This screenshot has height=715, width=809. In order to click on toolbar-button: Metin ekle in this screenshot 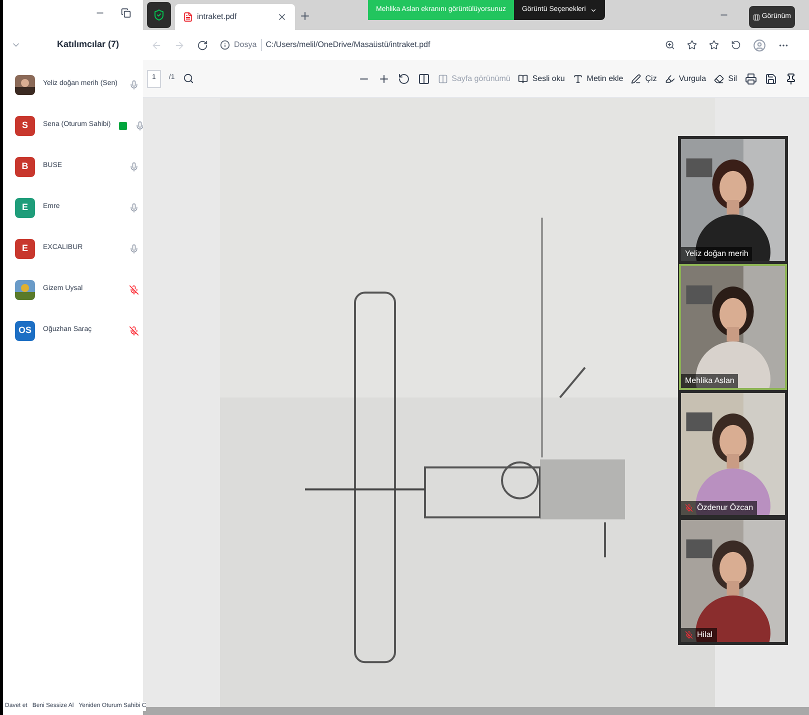, I will do `click(598, 78)`.